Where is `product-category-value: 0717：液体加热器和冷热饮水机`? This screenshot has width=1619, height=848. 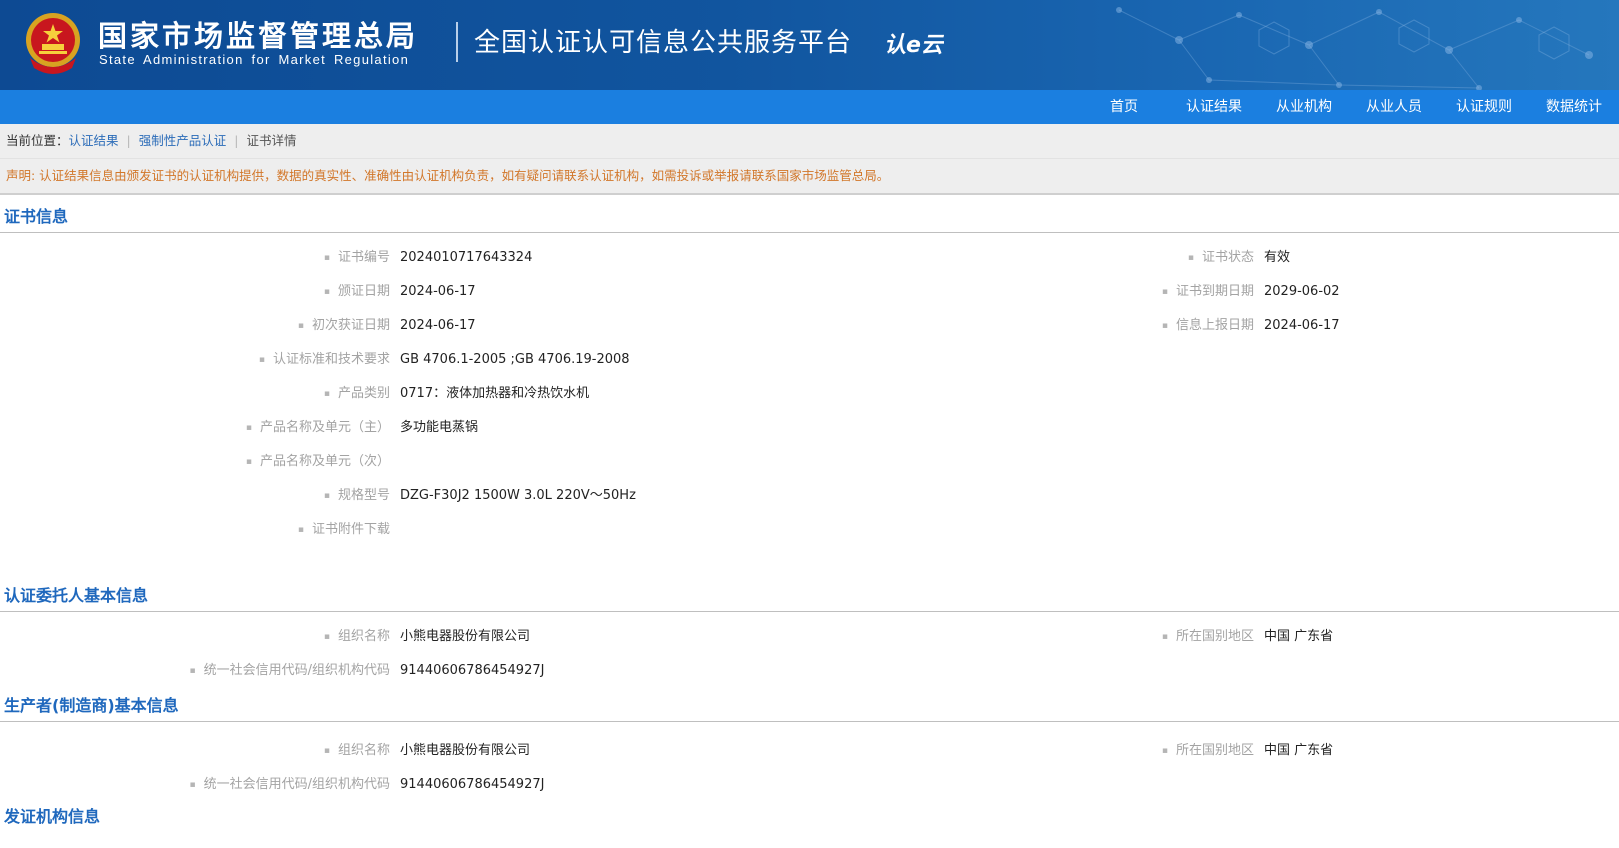
product-category-value: 0717：液体加热器和冷热饮水机 is located at coordinates (495, 393).